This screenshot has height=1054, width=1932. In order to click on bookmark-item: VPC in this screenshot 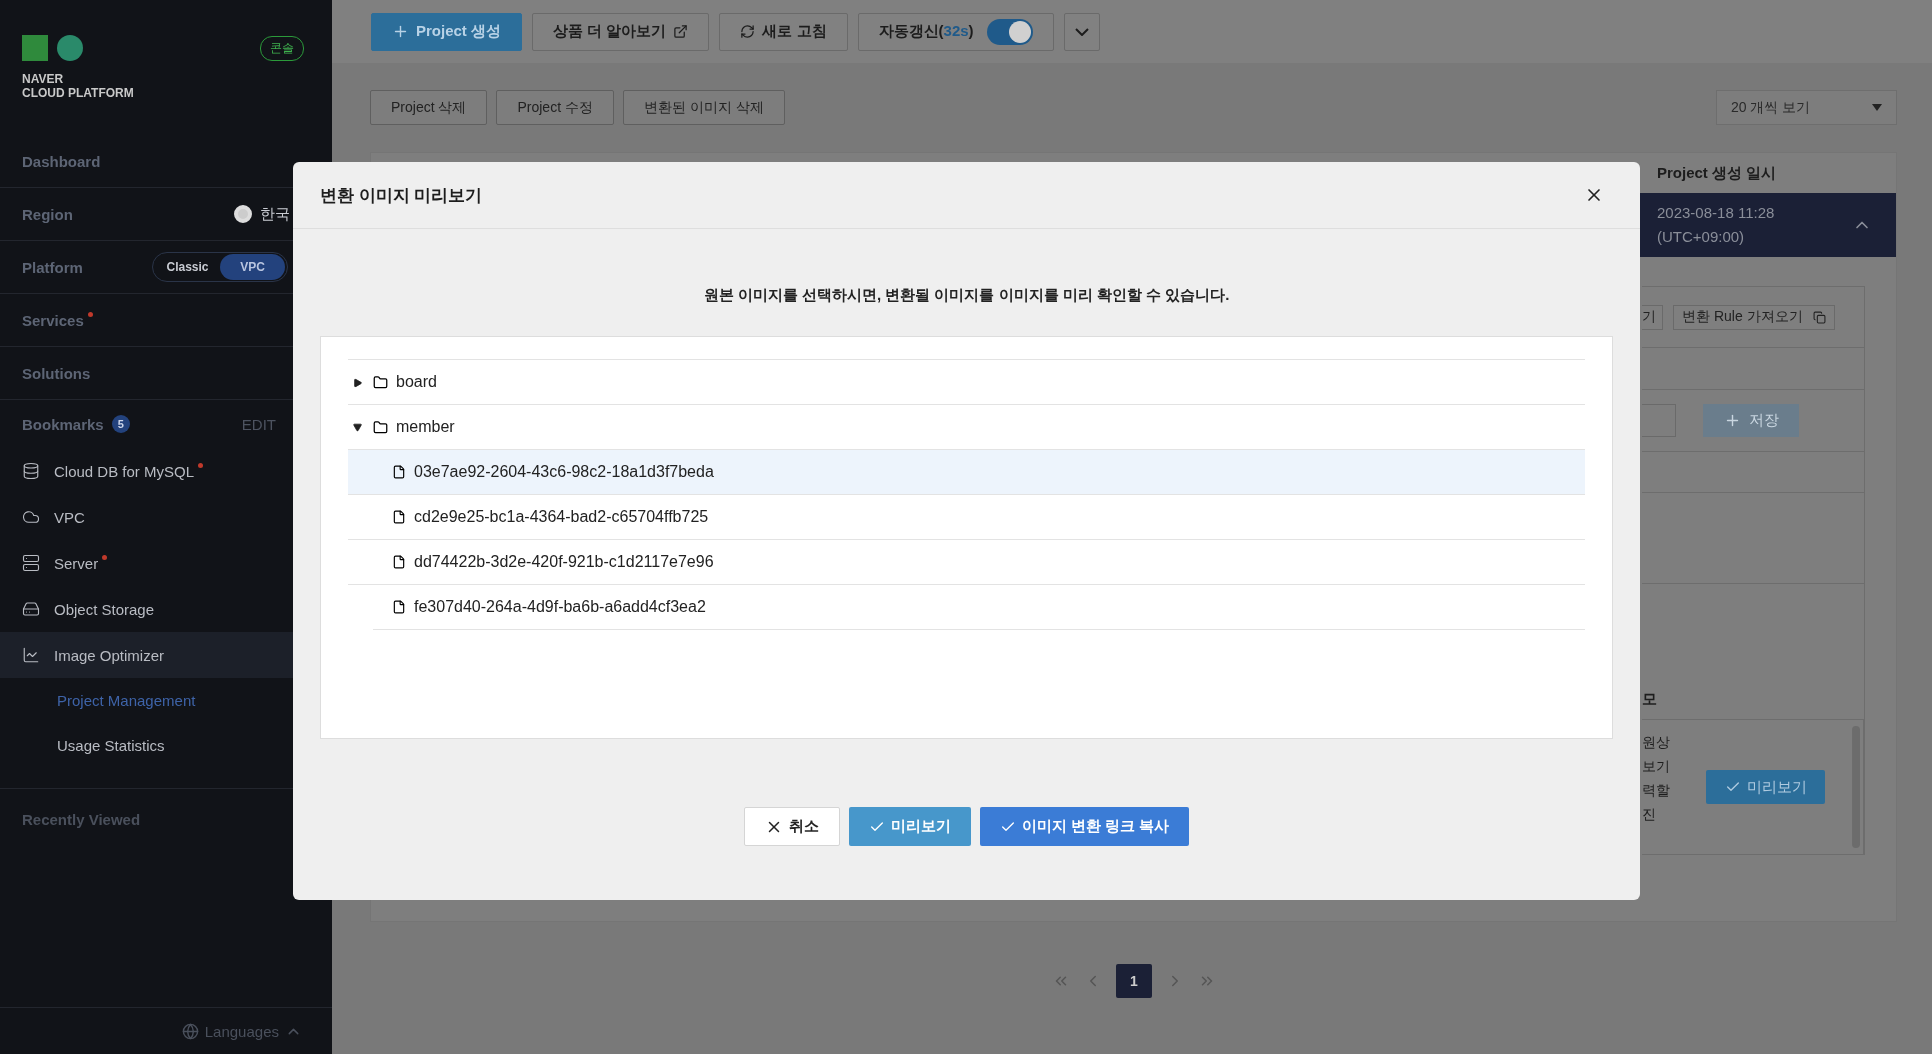, I will do `click(166, 517)`.